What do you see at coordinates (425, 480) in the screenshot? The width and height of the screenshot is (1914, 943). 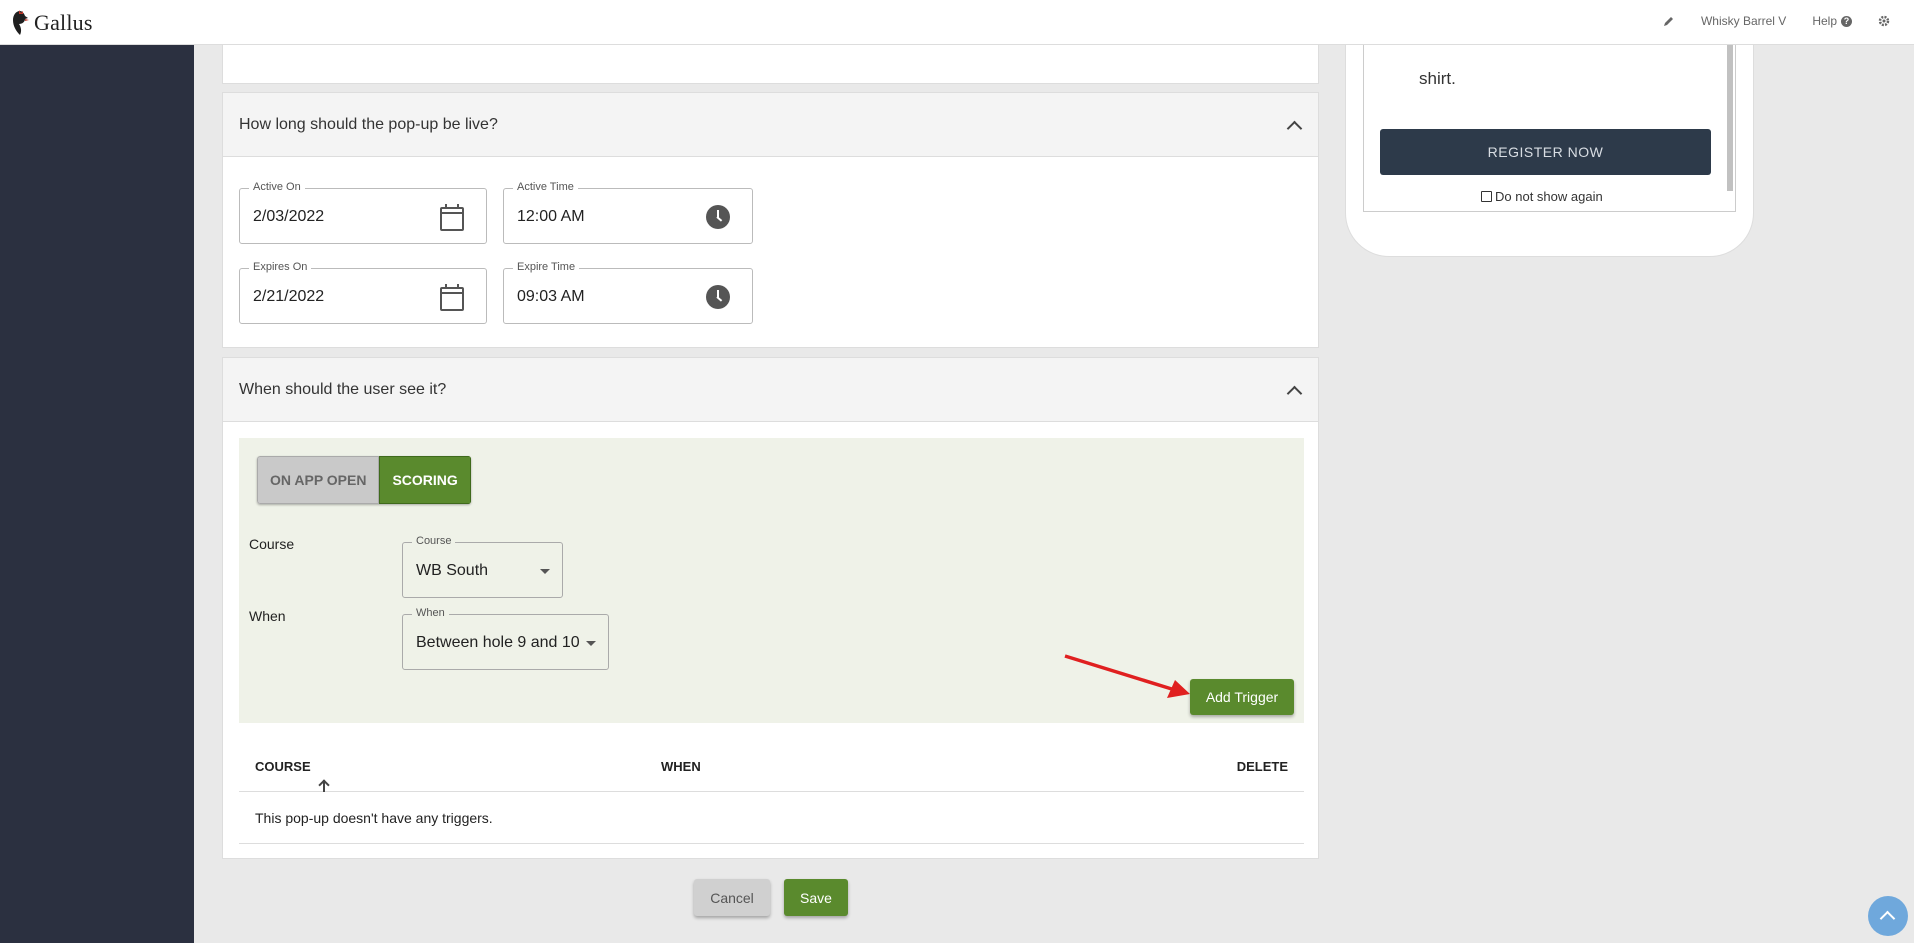 I see `scoring-option: SCORING` at bounding box center [425, 480].